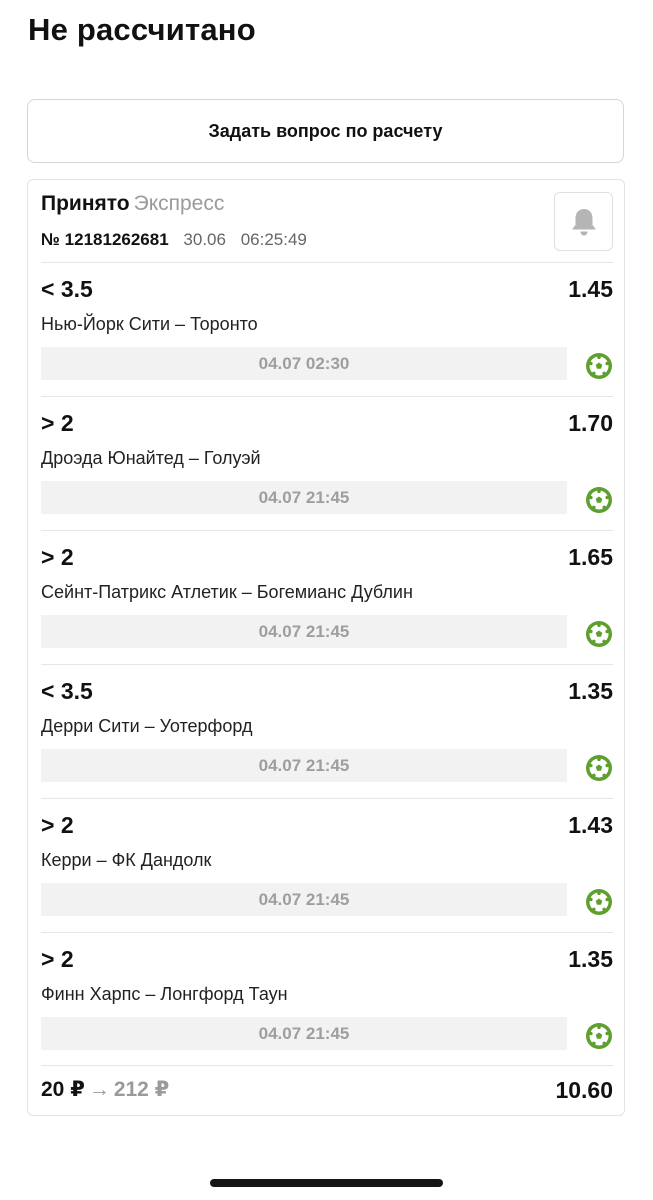  I want to click on event-item: > 2 1.43 Керри – ФК Дандолк 04.07 21:45, so click(327, 879).